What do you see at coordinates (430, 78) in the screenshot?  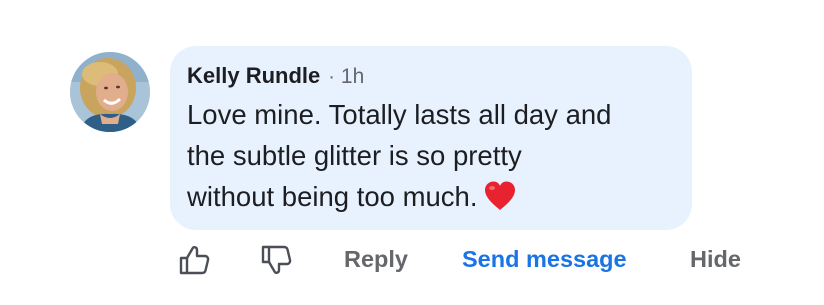 I see `comment-header: Kelly Rundle · 1h` at bounding box center [430, 78].